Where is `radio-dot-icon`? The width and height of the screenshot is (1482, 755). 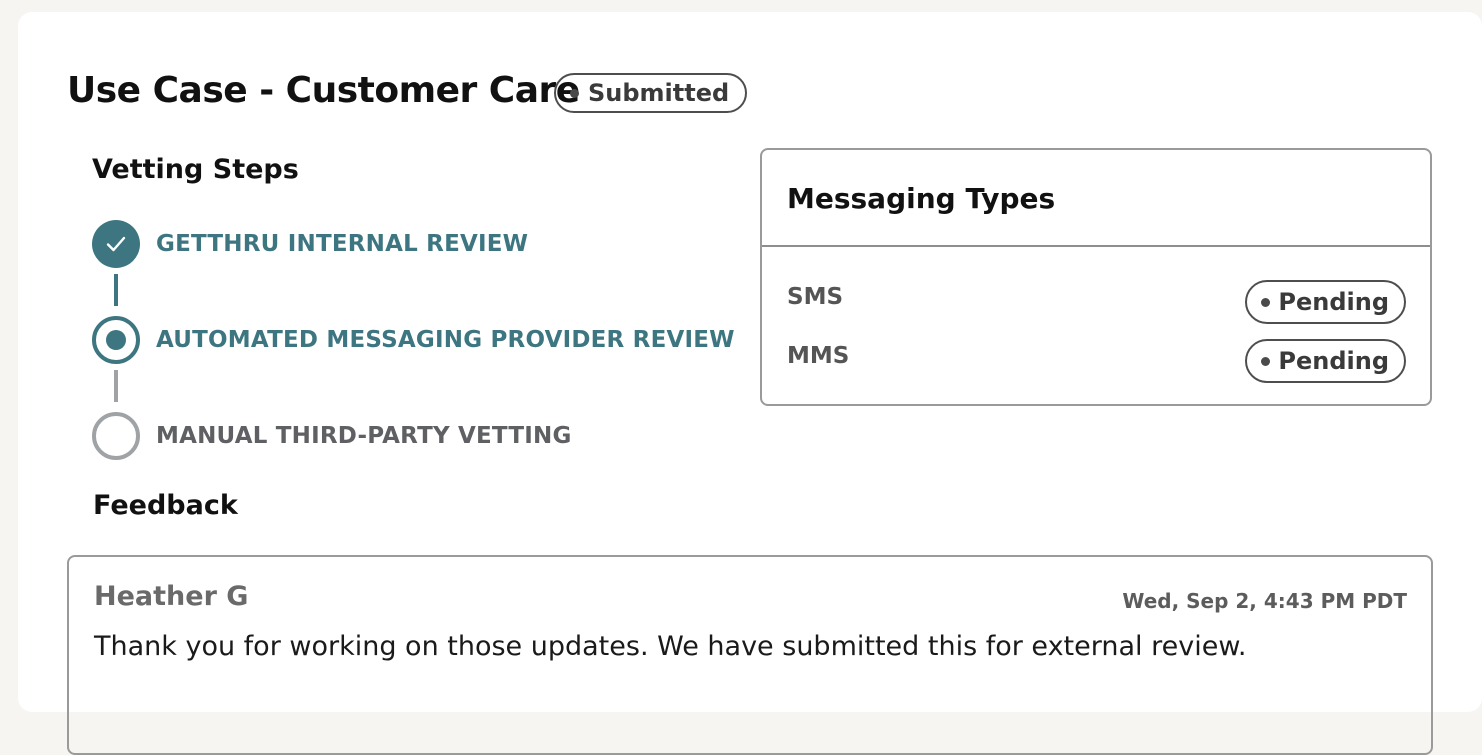
radio-dot-icon is located at coordinates (116, 340).